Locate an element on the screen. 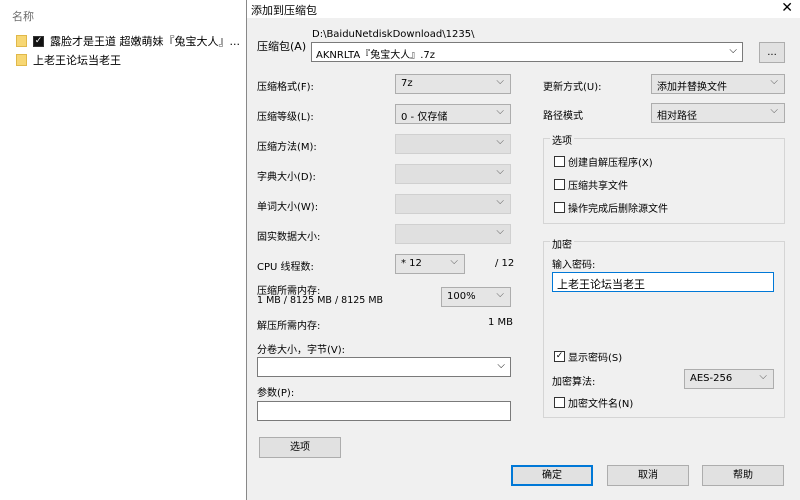 This screenshot has width=800, height=500. delete-after-checkbox: 操作完成后删除源文件 is located at coordinates (611, 207).